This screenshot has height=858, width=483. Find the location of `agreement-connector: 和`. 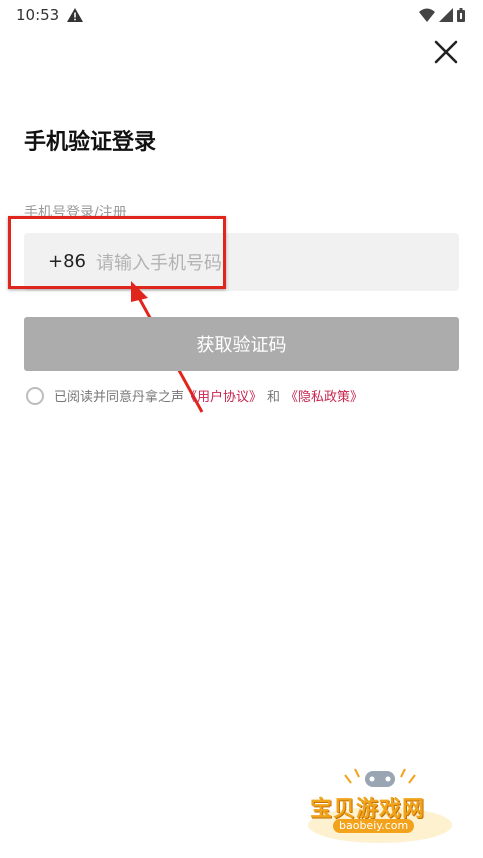

agreement-connector: 和 is located at coordinates (274, 397).